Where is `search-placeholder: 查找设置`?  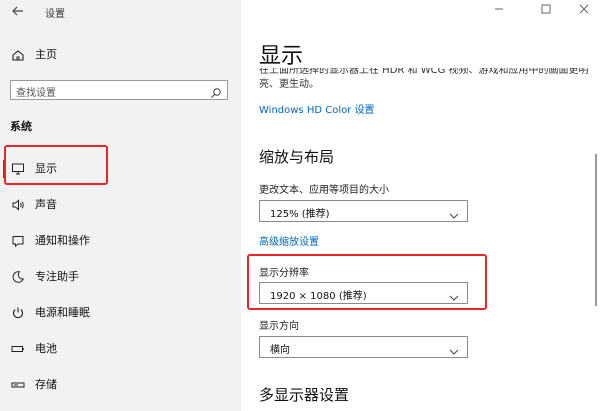 search-placeholder: 查找设置 is located at coordinates (36, 93).